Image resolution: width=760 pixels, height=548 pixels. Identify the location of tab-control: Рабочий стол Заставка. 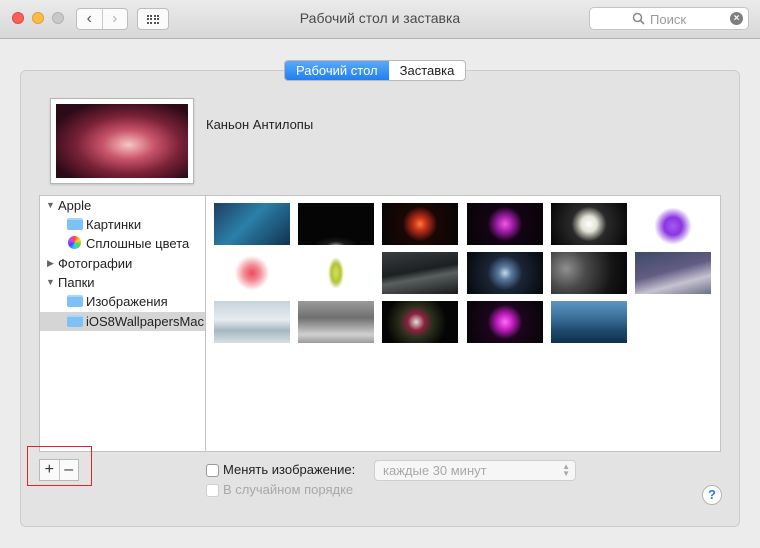
(375, 70).